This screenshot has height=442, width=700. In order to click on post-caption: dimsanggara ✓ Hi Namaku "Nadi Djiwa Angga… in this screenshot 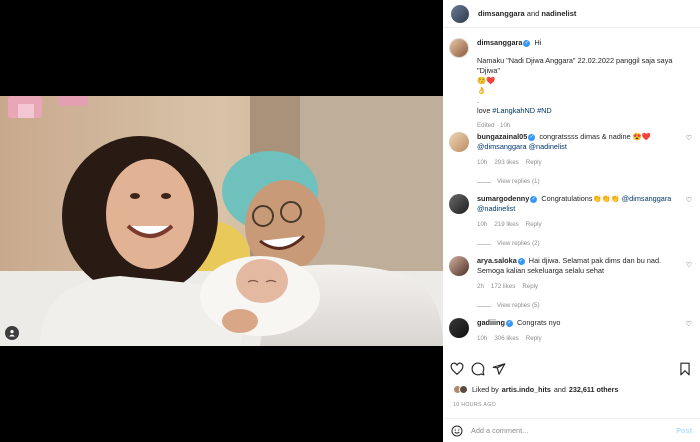, I will do `click(571, 85)`.